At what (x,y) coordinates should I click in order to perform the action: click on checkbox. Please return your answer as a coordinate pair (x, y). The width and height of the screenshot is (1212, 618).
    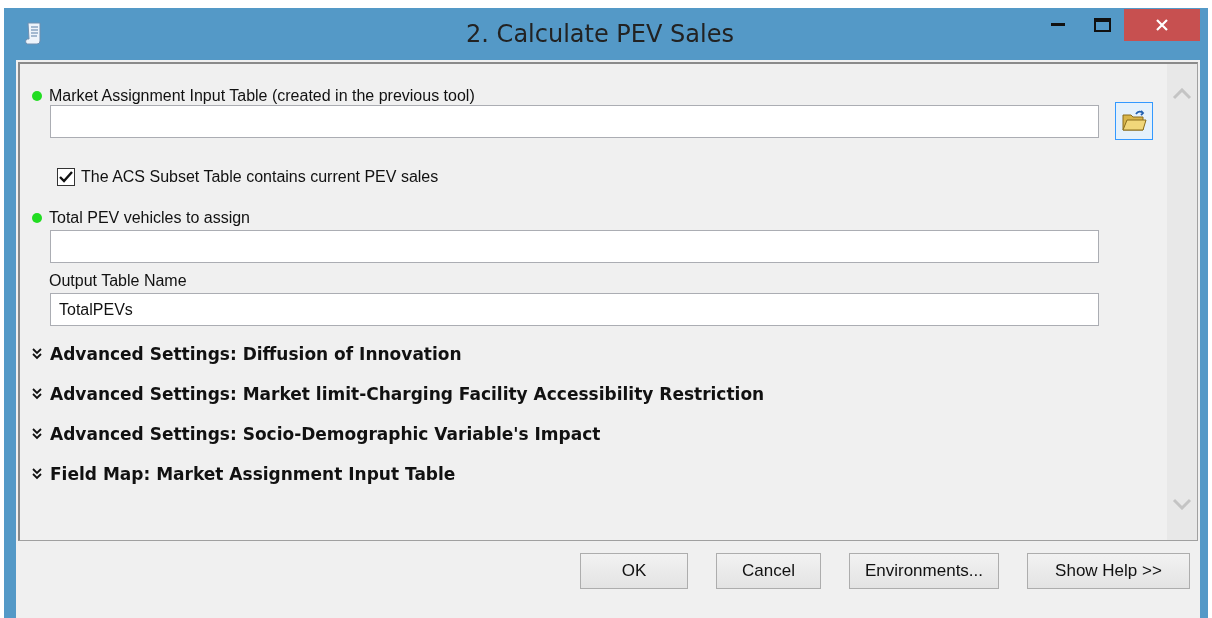
    Looking at the image, I should click on (66, 177).